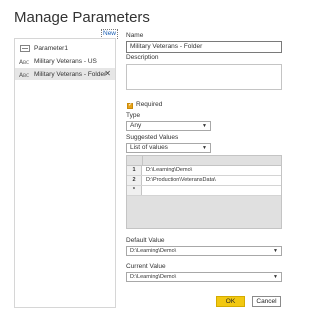  I want to click on parameter-list-item: A BC Military Veterans - US, so click(65, 61).